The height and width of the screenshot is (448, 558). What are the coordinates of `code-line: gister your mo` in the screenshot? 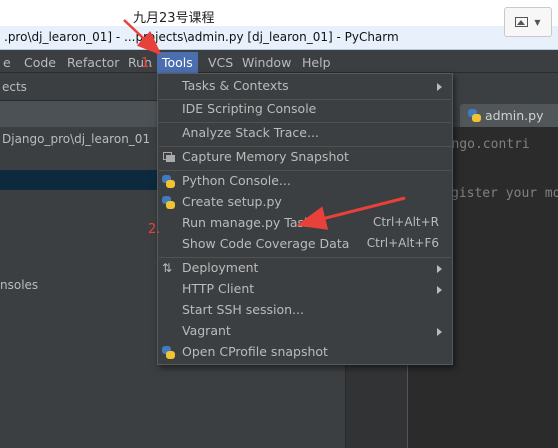 It's located at (504, 193).